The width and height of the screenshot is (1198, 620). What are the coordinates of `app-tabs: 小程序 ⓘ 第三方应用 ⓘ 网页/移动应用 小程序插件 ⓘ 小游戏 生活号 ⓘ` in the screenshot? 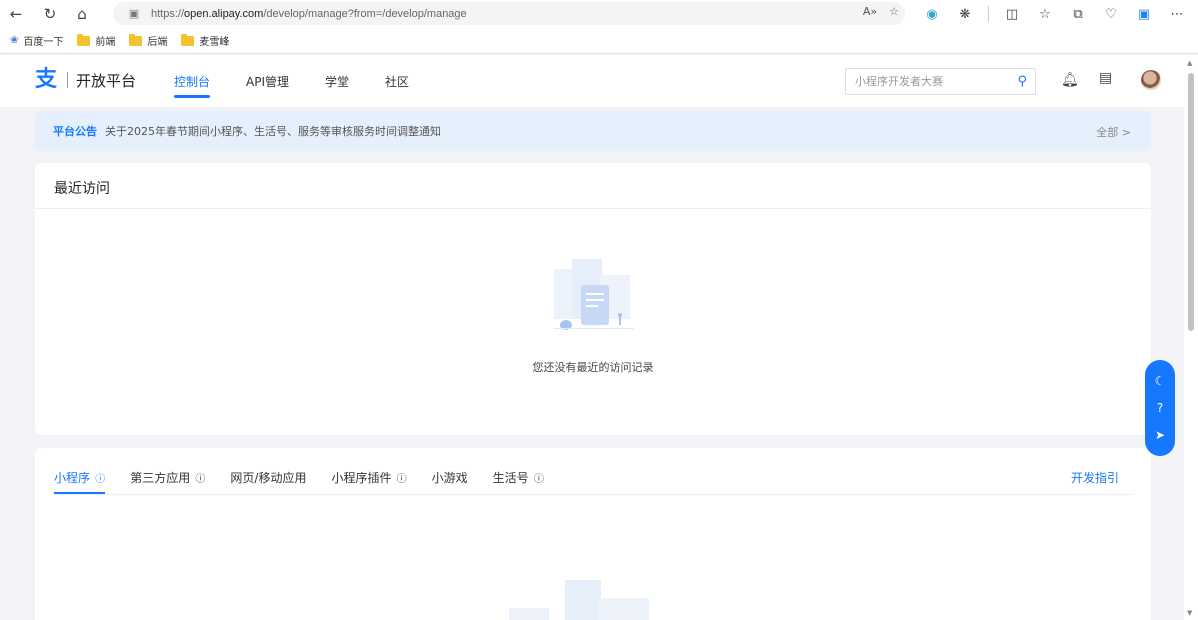 It's located at (311, 482).